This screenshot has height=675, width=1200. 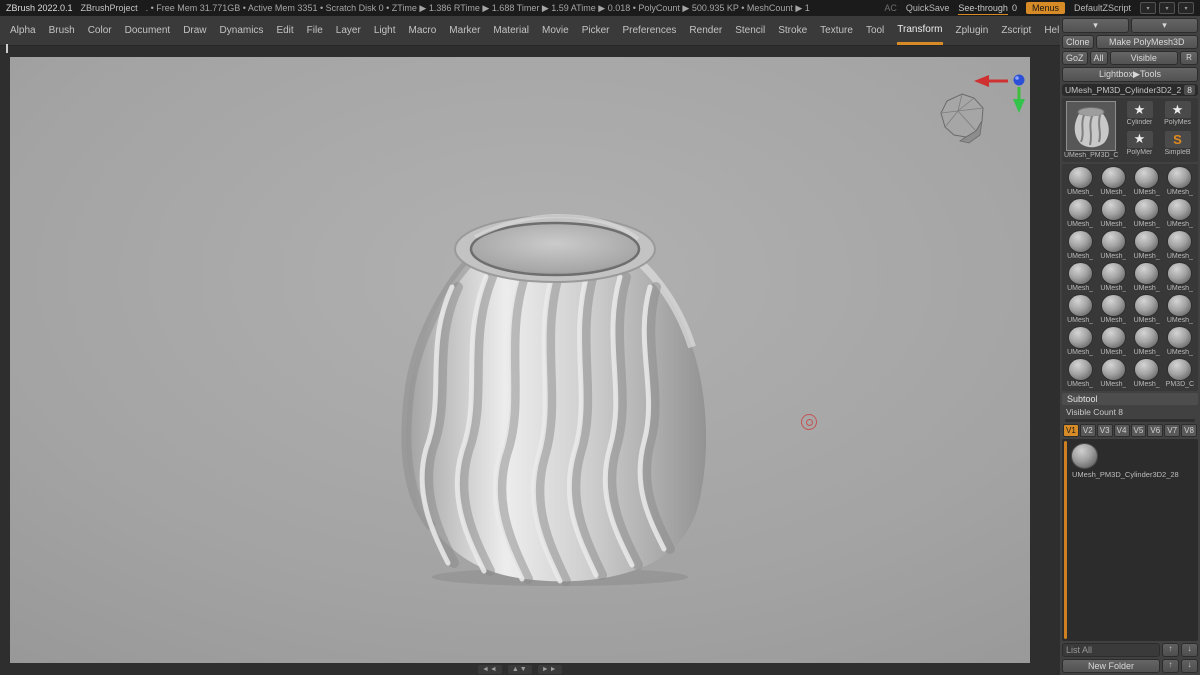 I want to click on active-tool-thumb: UMesh_PM3D_C, so click(x=1091, y=130).